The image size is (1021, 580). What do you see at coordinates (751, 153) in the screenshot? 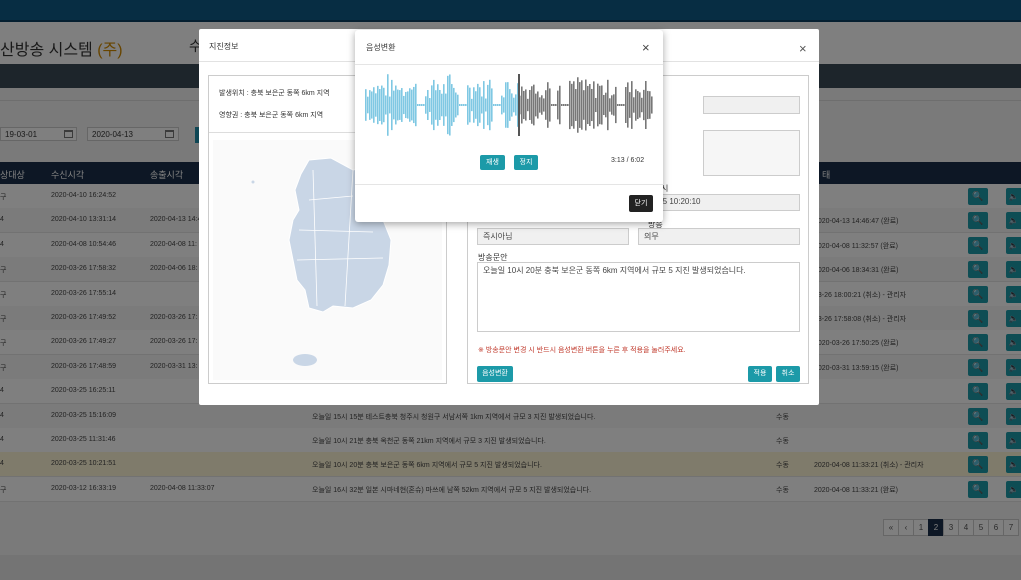
I see `form-textarea` at bounding box center [751, 153].